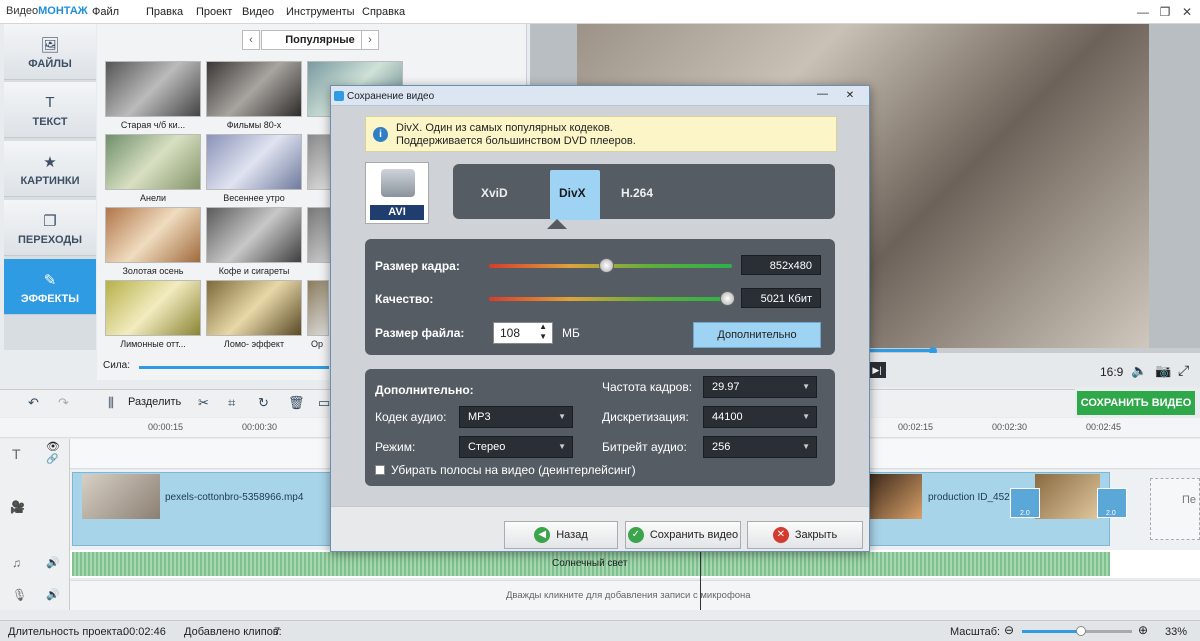 The image size is (1200, 641). Describe the element at coordinates (727, 298) in the screenshot. I see `quality-knob` at that location.